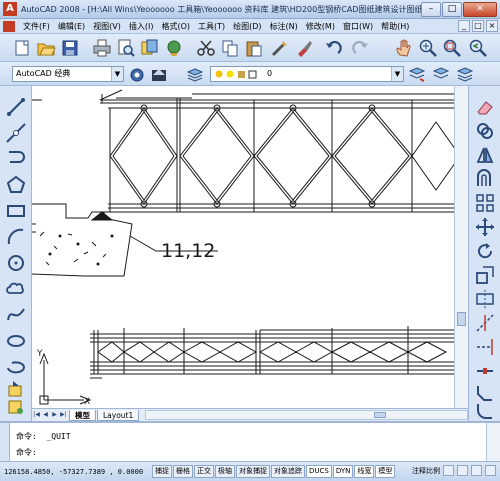 This screenshot has width=500, height=481. I want to click on grid-toggle: 栅格, so click(183, 471).